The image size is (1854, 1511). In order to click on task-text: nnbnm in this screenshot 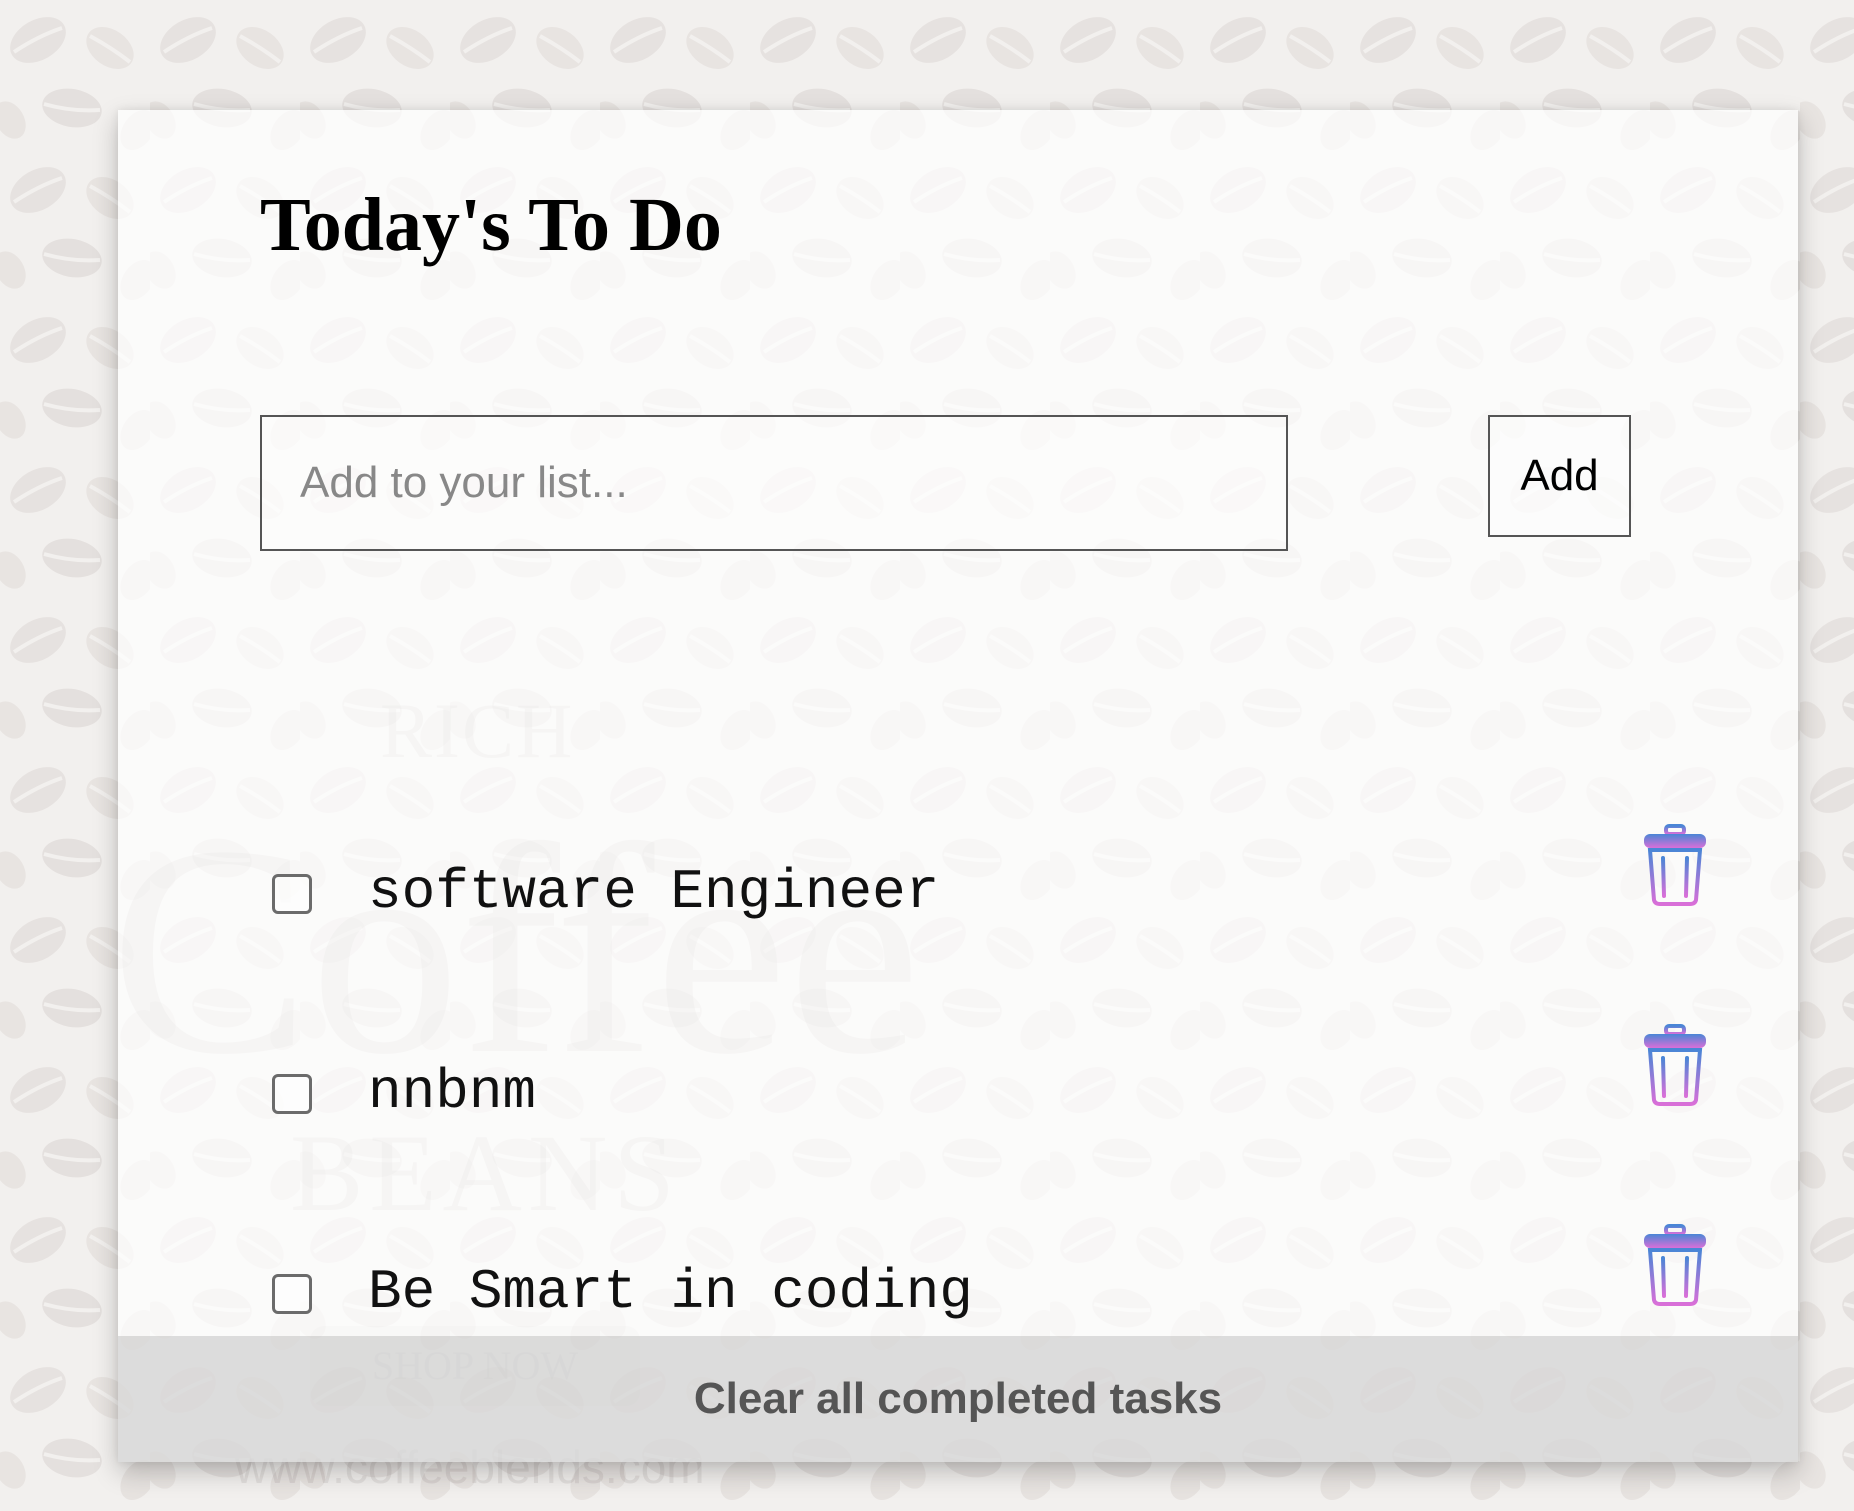, I will do `click(452, 1092)`.